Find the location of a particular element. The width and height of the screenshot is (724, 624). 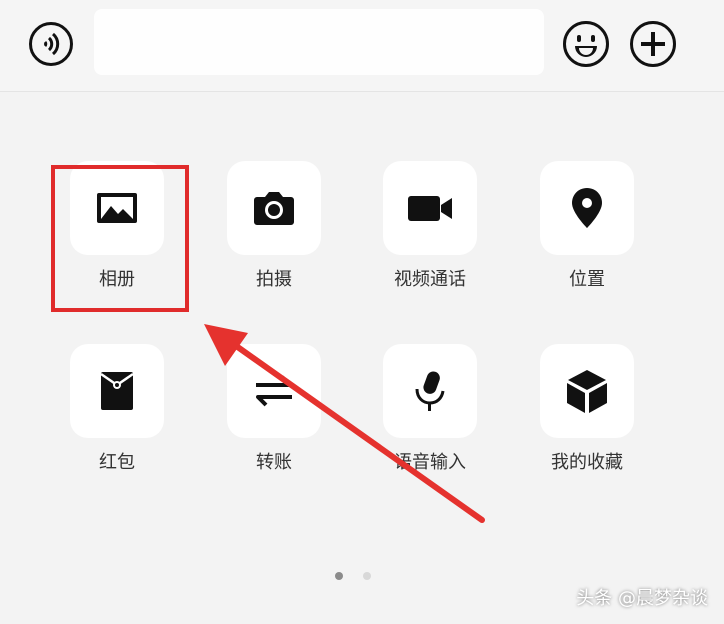

page-indicator-dot is located at coordinates (367, 576).